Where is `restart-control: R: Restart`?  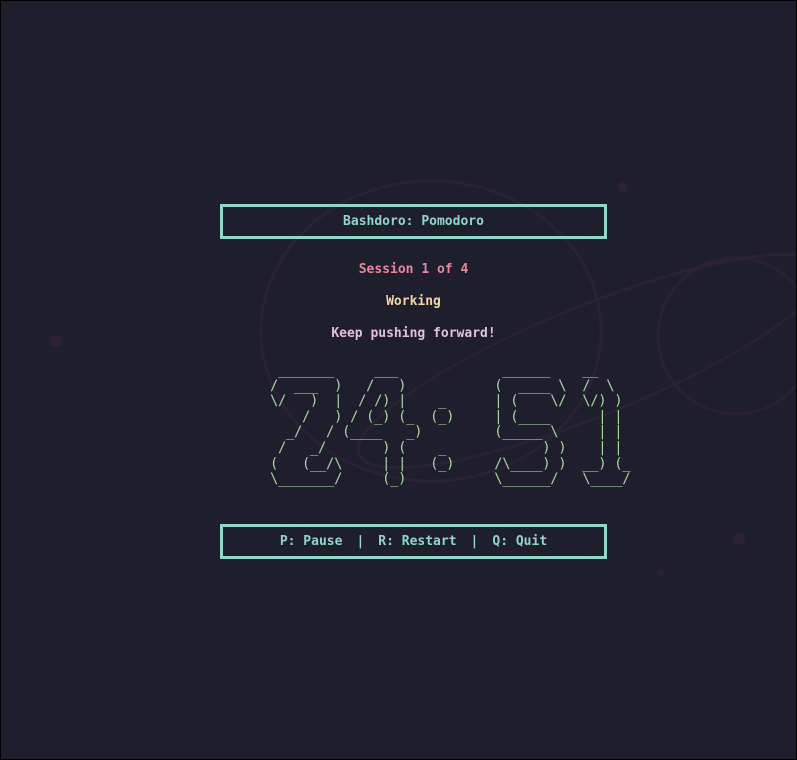 restart-control: R: Restart is located at coordinates (417, 541).